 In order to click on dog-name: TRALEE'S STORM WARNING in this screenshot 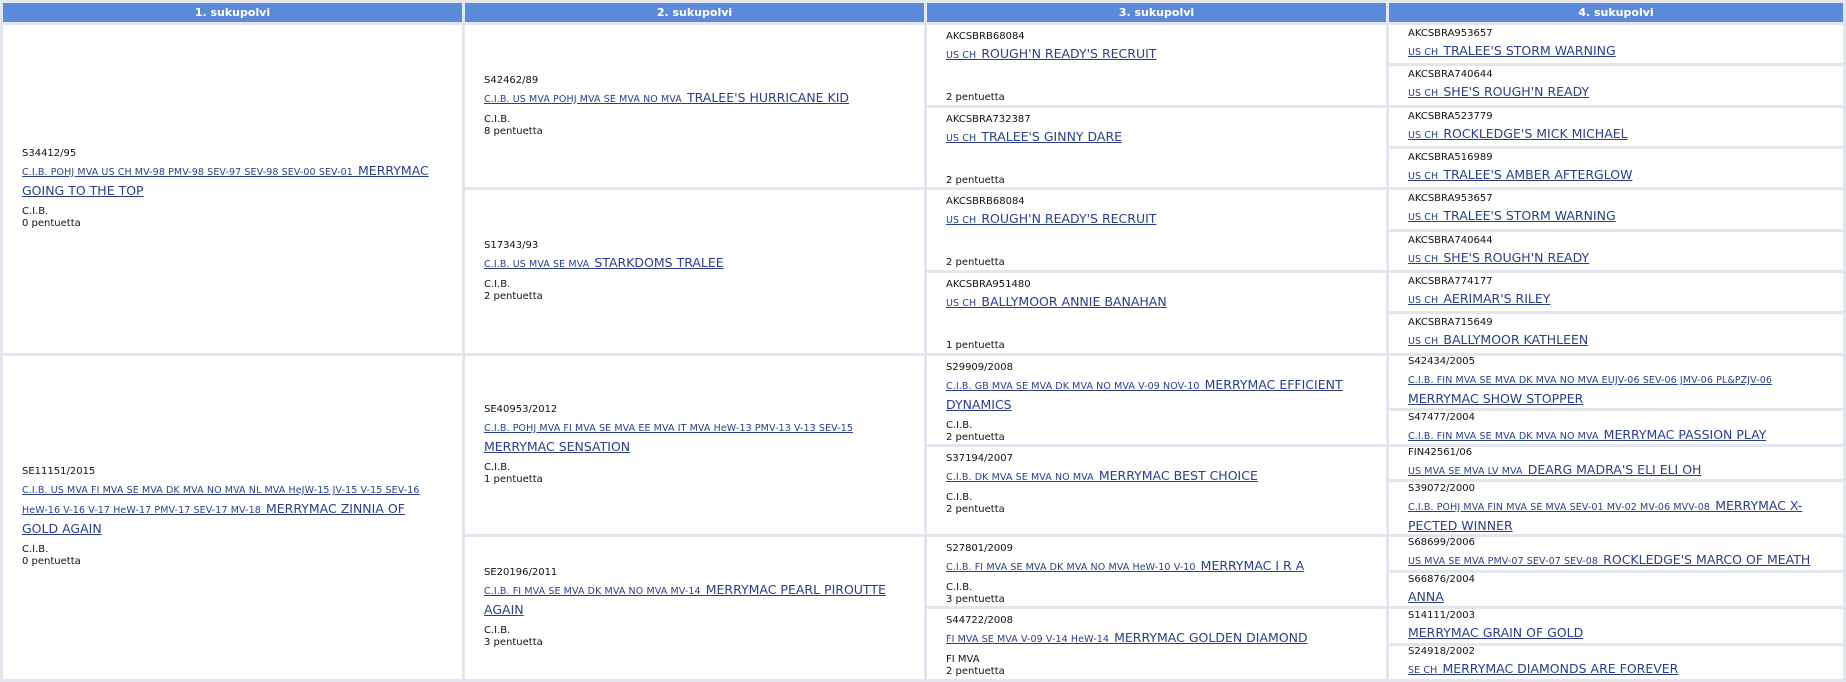, I will do `click(1529, 51)`.